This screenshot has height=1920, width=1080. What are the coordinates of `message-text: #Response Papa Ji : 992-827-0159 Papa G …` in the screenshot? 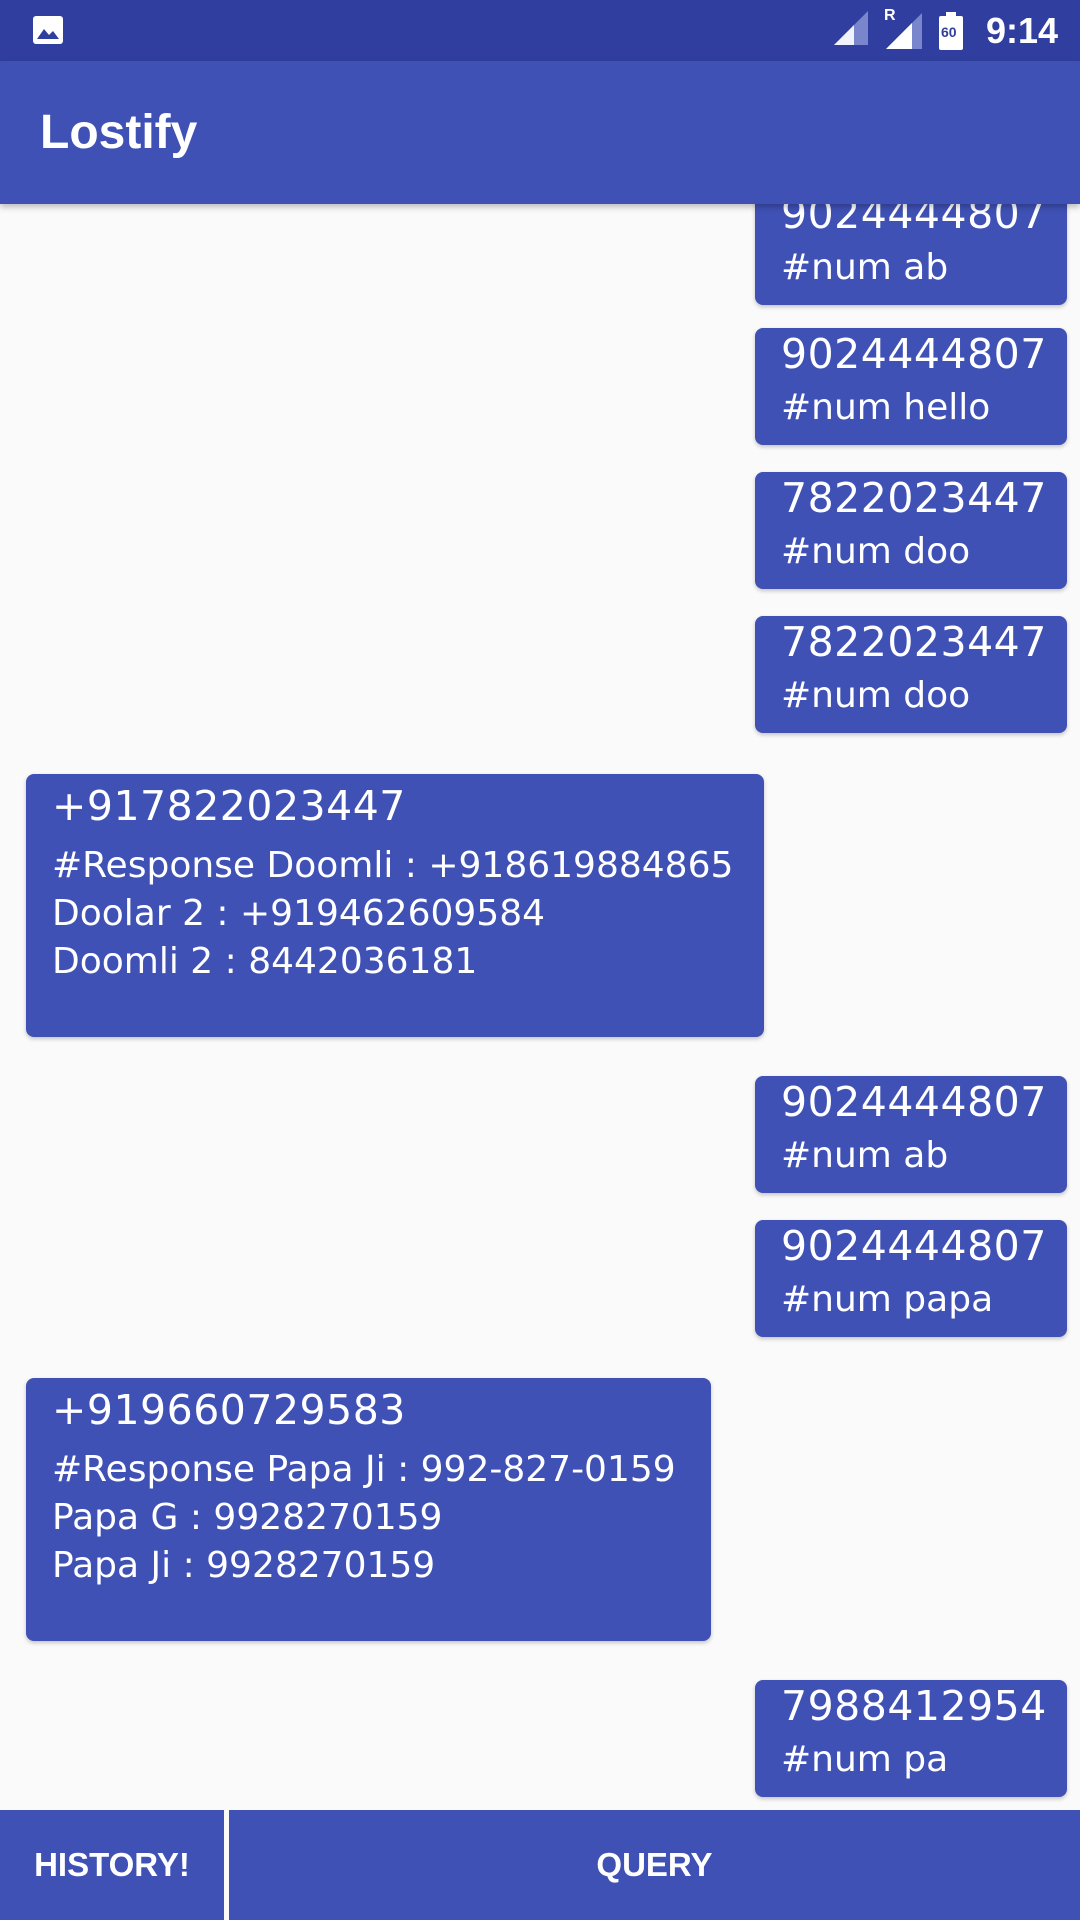 It's located at (364, 1517).